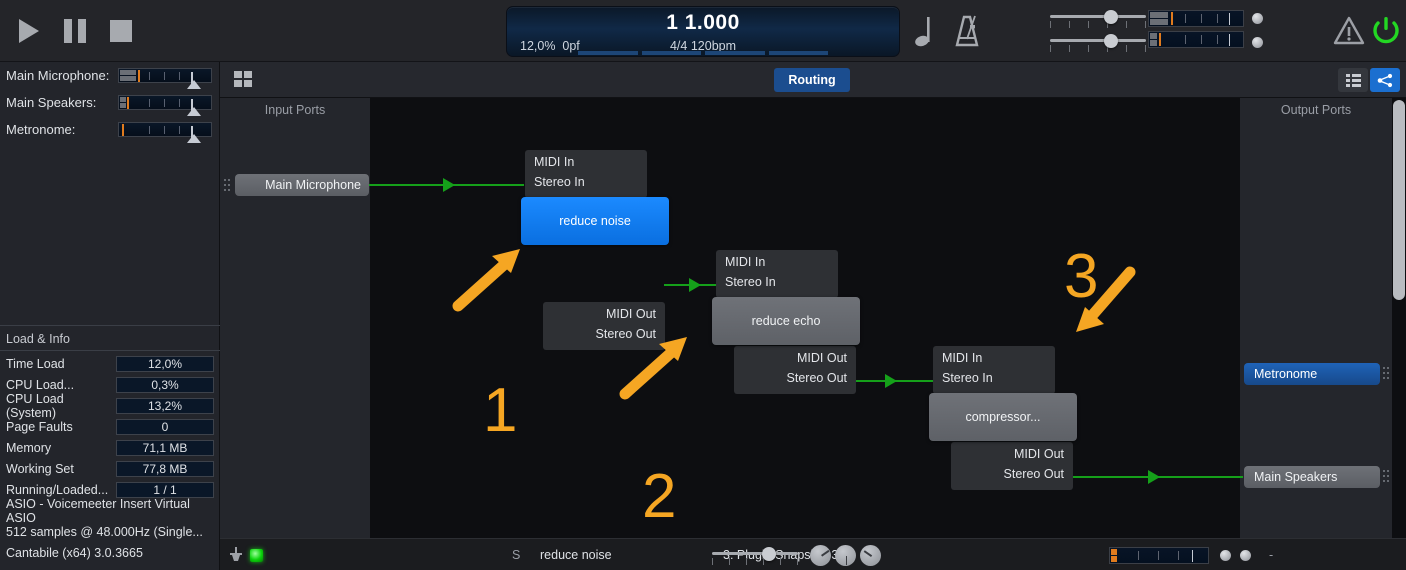 The height and width of the screenshot is (570, 1406). I want to click on load-info-row: Working Set 77,8 MB, so click(110, 468).